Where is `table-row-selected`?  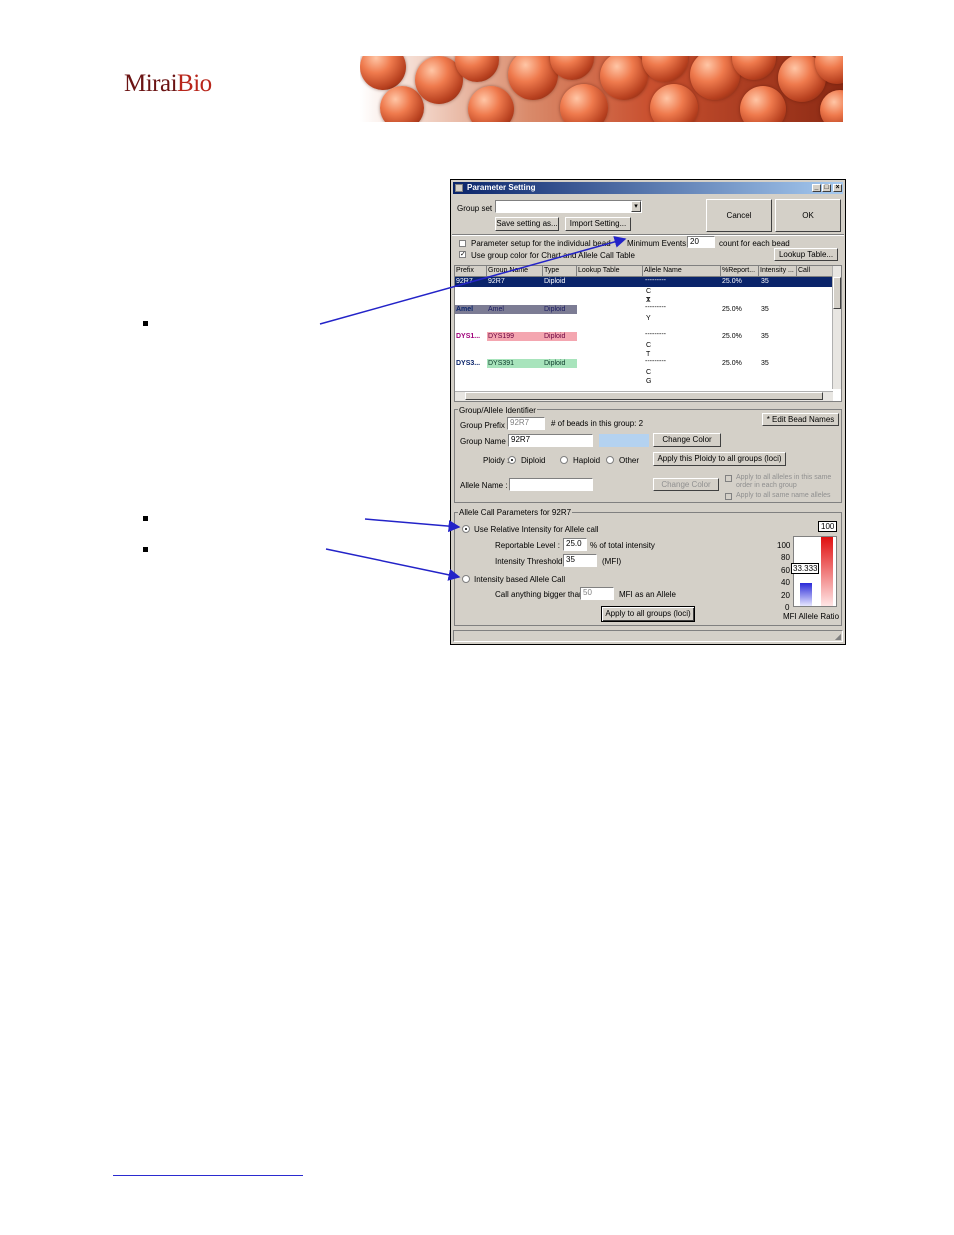
table-row-selected is located at coordinates (644, 282).